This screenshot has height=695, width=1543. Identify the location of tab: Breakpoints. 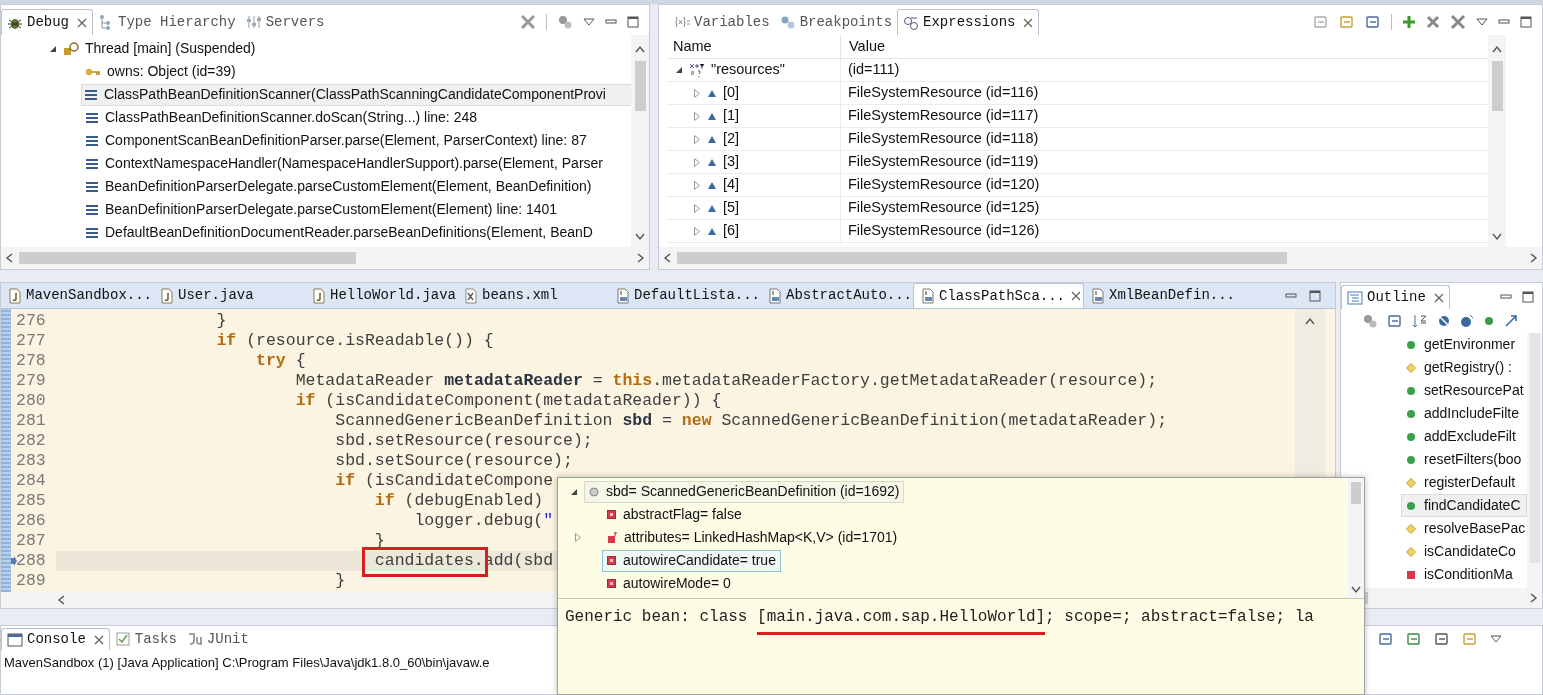
(836, 22).